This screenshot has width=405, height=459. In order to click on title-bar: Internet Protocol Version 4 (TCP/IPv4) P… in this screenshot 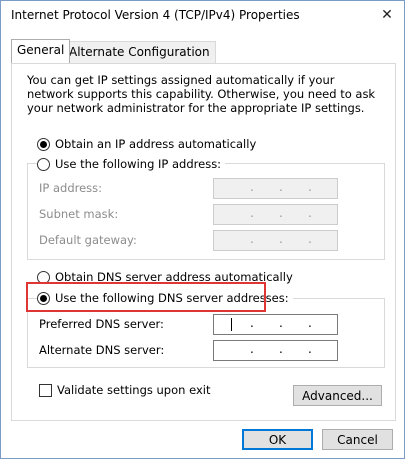, I will do `click(202, 16)`.